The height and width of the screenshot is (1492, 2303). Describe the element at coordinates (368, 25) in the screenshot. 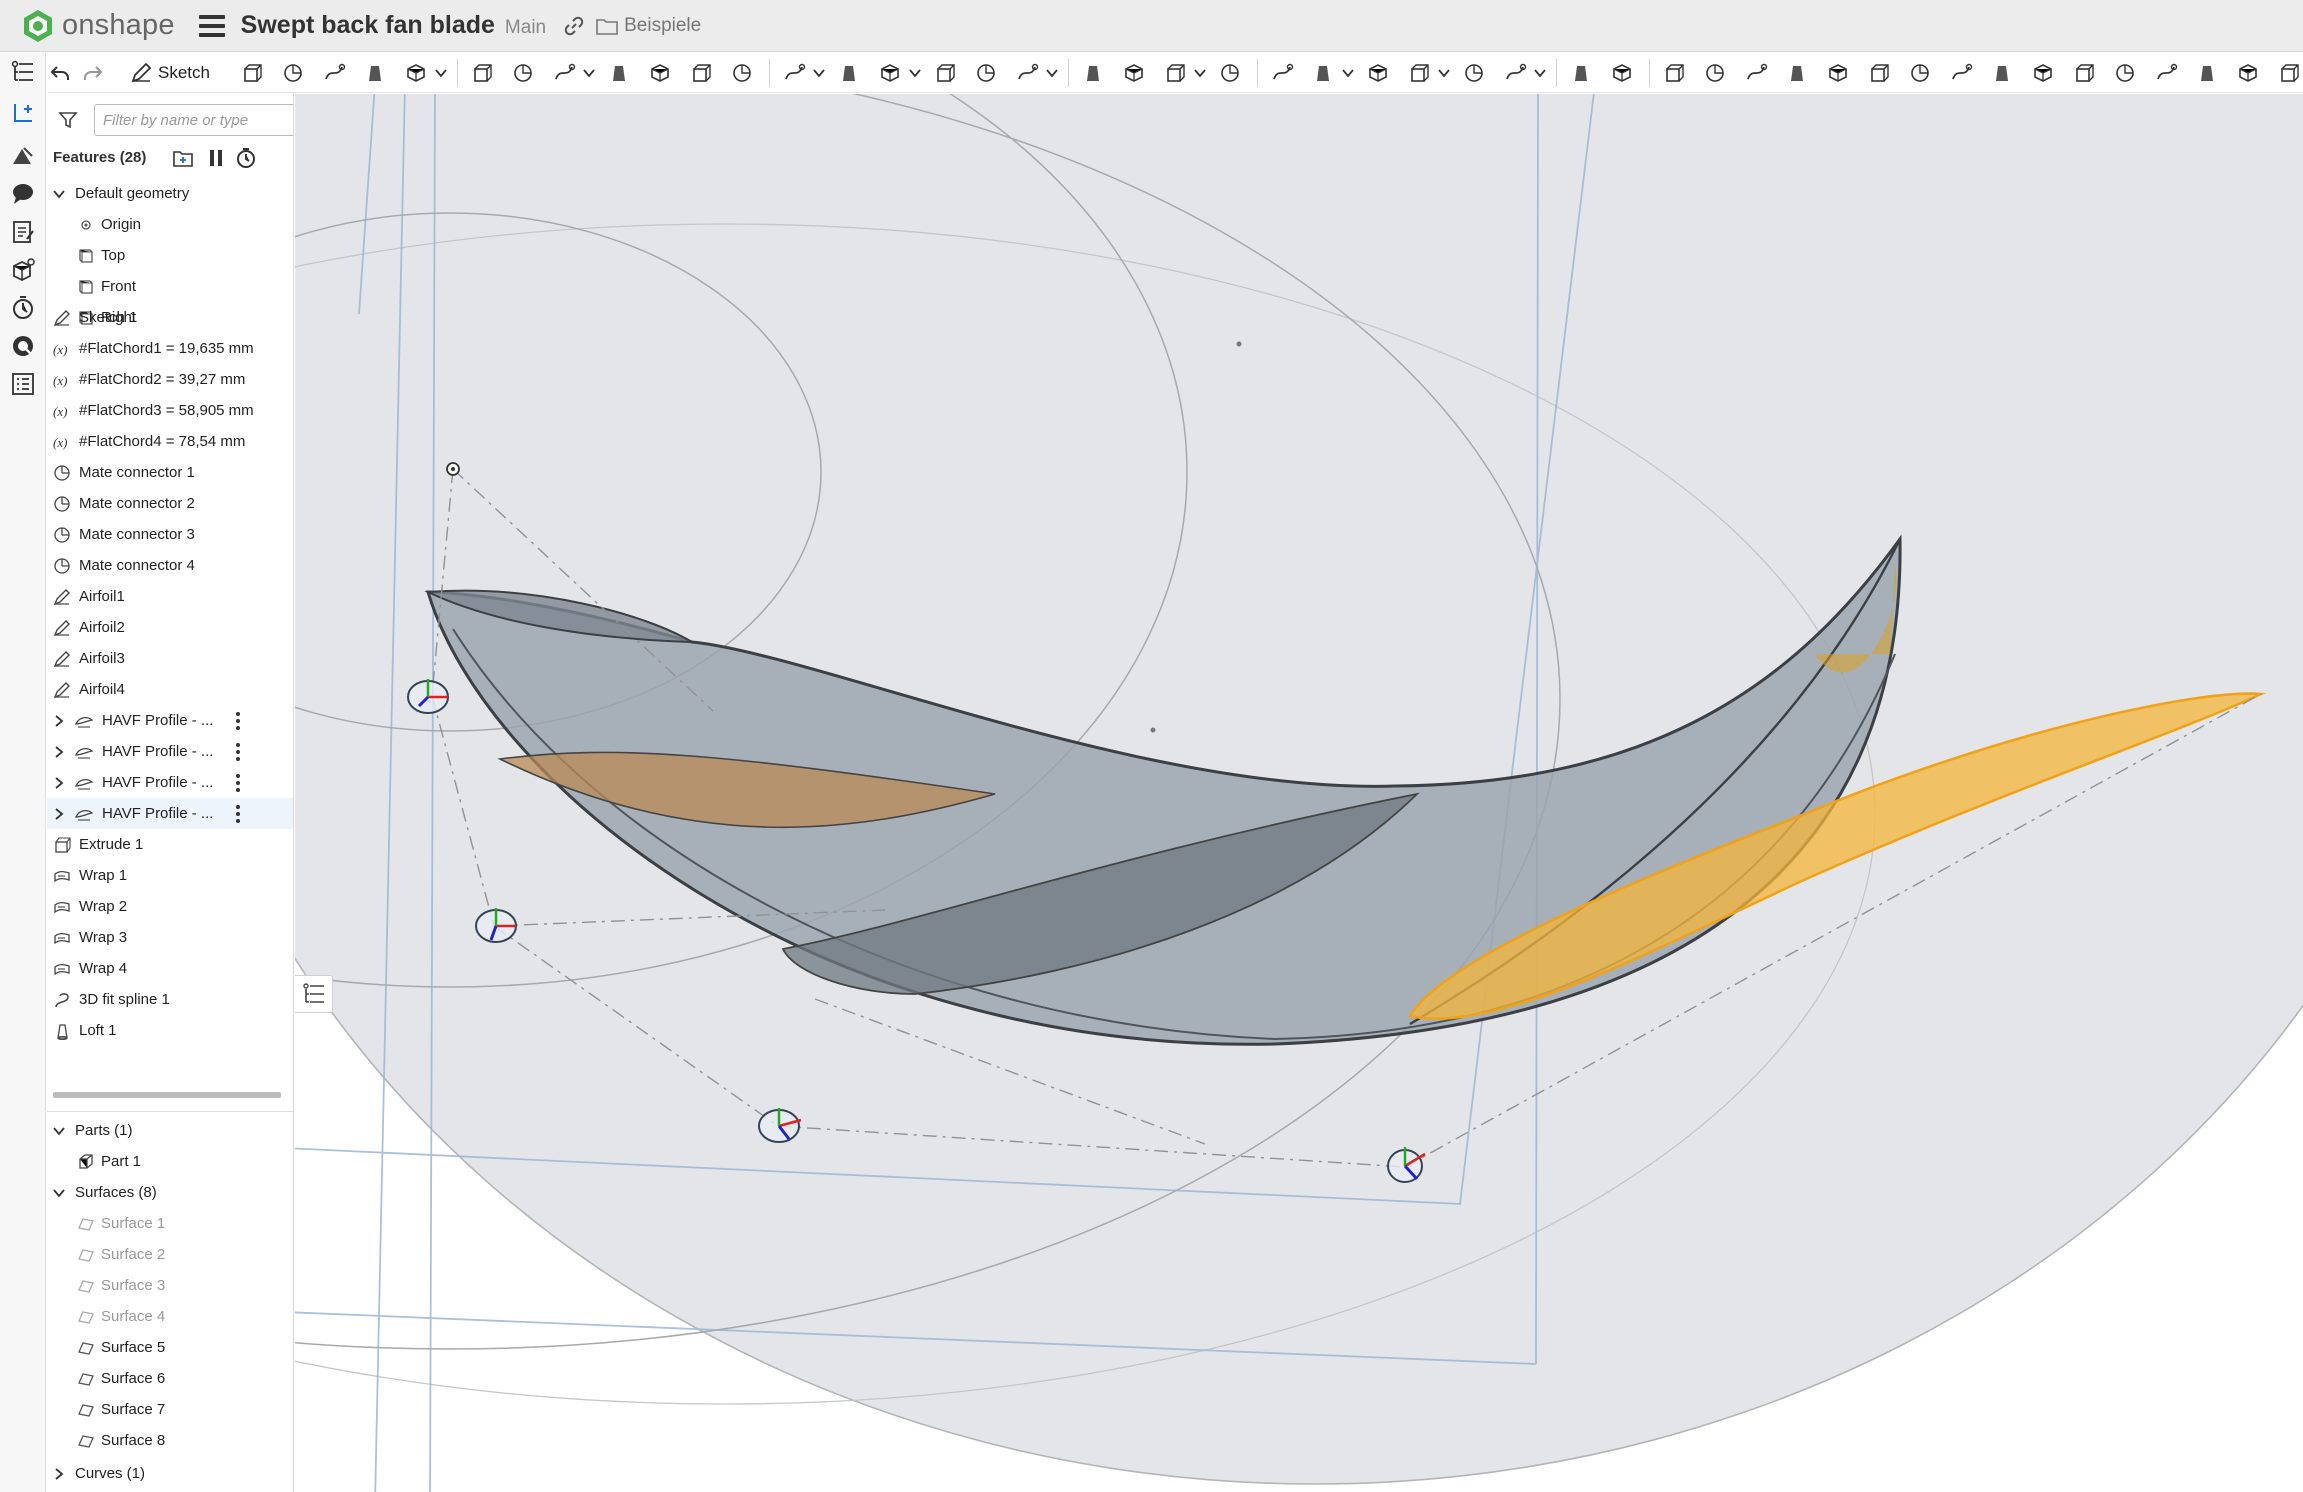

I see `document-title: Swept back fan blade` at that location.